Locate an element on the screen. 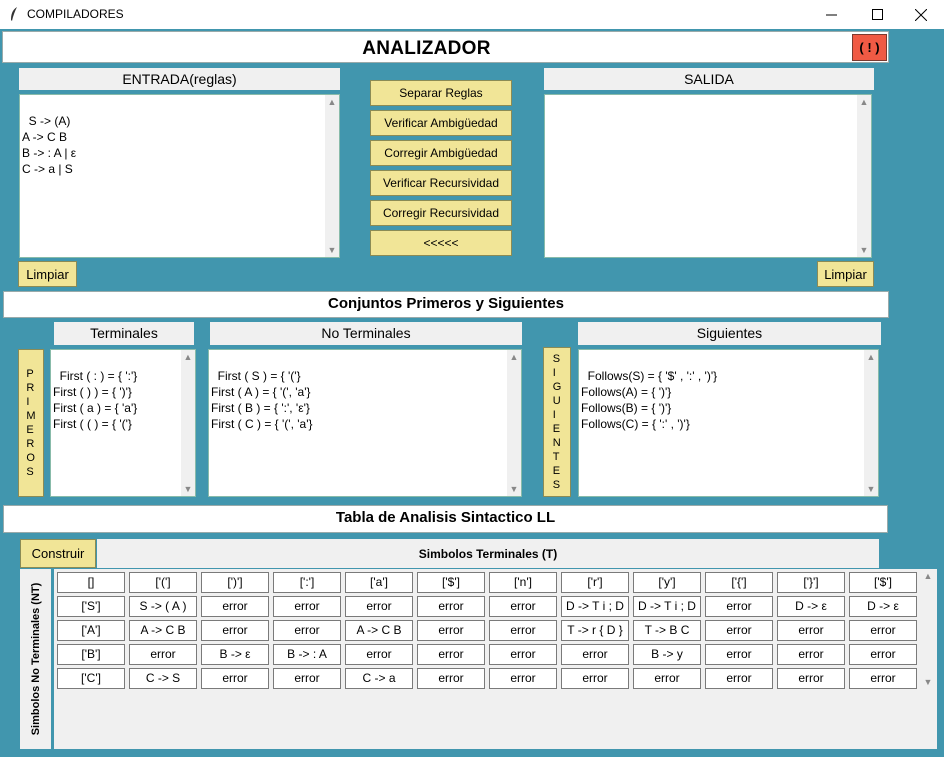  table-header-cell: ['y'] is located at coordinates (667, 582).